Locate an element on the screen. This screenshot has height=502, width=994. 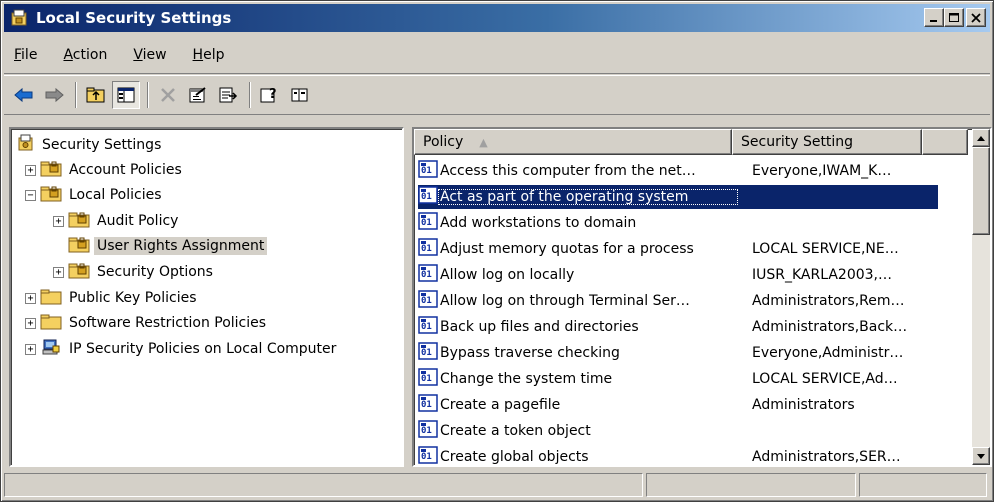
forward-button is located at coordinates (54, 95).